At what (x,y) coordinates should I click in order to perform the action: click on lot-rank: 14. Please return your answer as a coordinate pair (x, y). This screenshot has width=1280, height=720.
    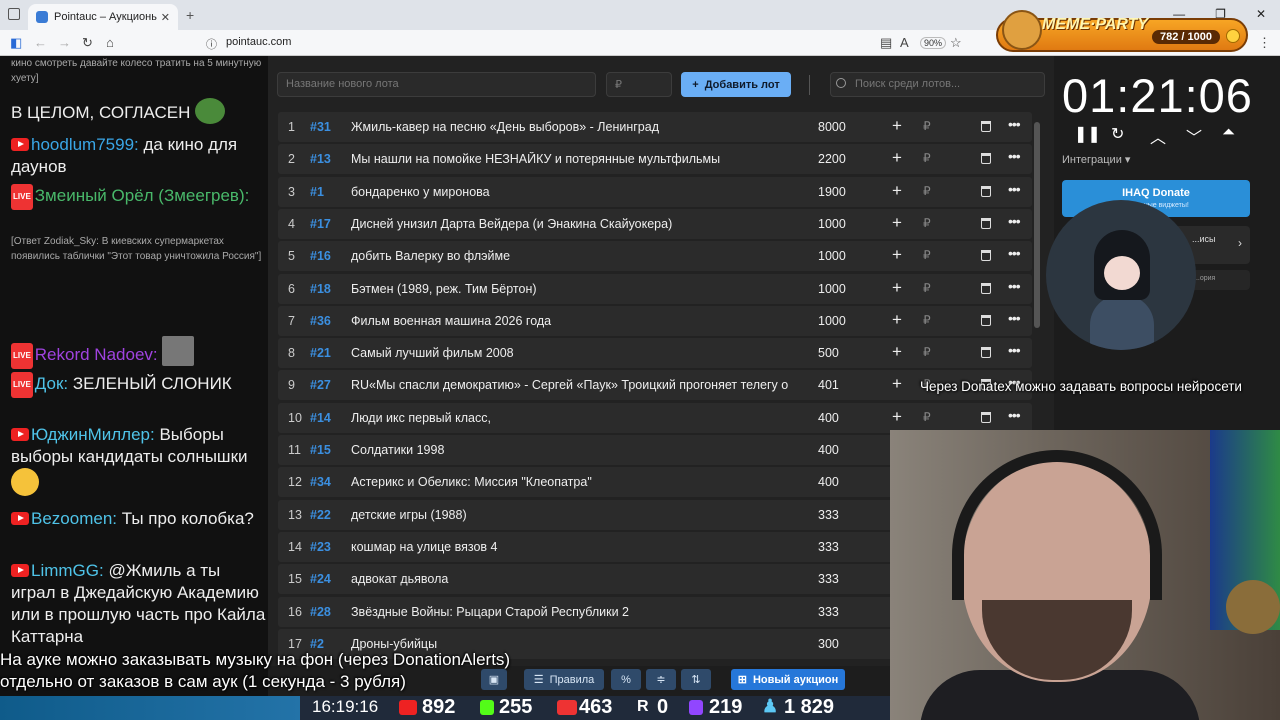
    Looking at the image, I should click on (295, 546).